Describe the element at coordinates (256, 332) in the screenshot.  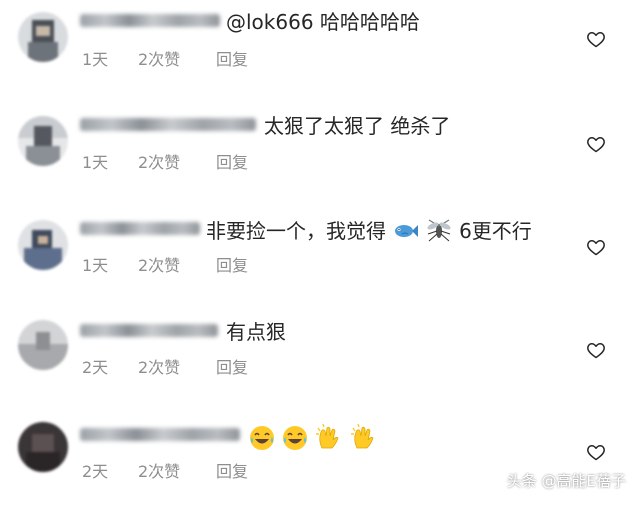
I see `comment-text: 有点狠` at that location.